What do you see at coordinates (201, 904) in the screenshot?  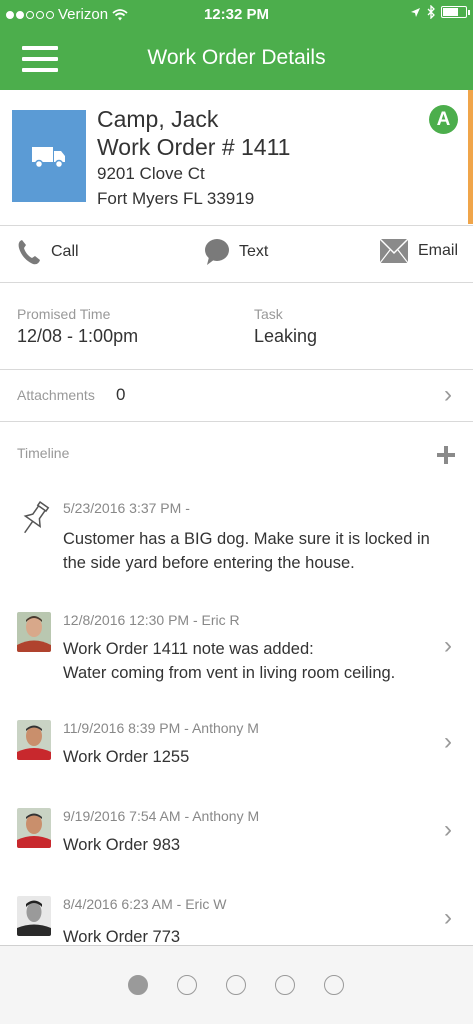 I see `timeline-author: - Eric W` at bounding box center [201, 904].